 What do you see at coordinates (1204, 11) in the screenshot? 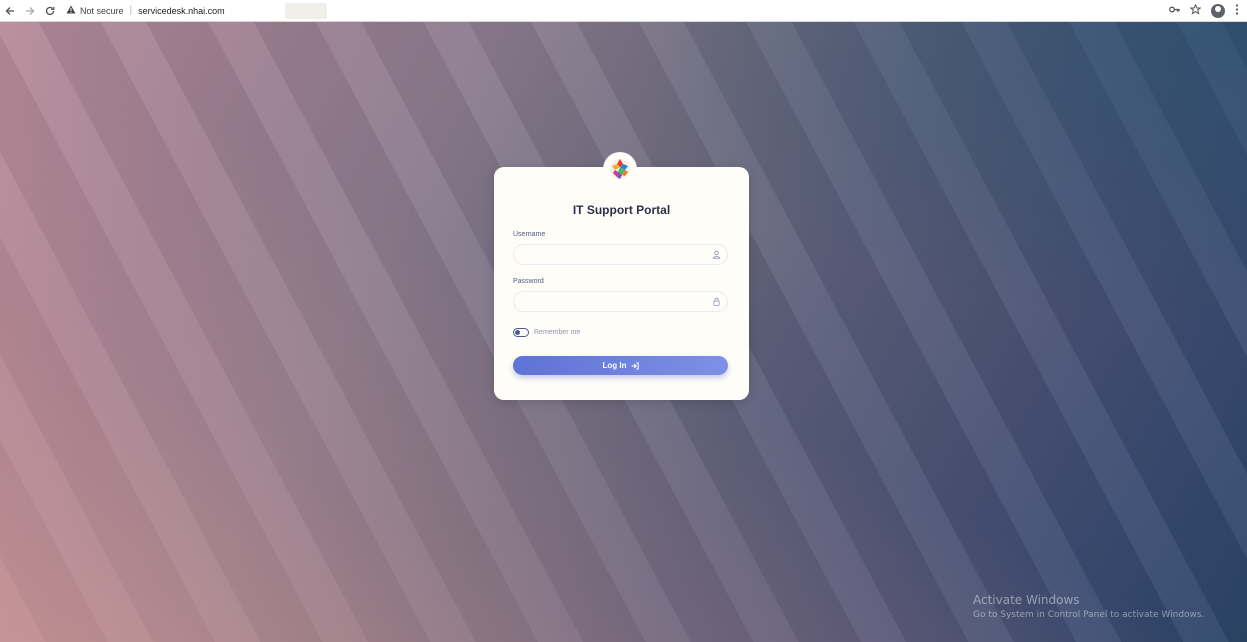
I see `browser-right-tools` at bounding box center [1204, 11].